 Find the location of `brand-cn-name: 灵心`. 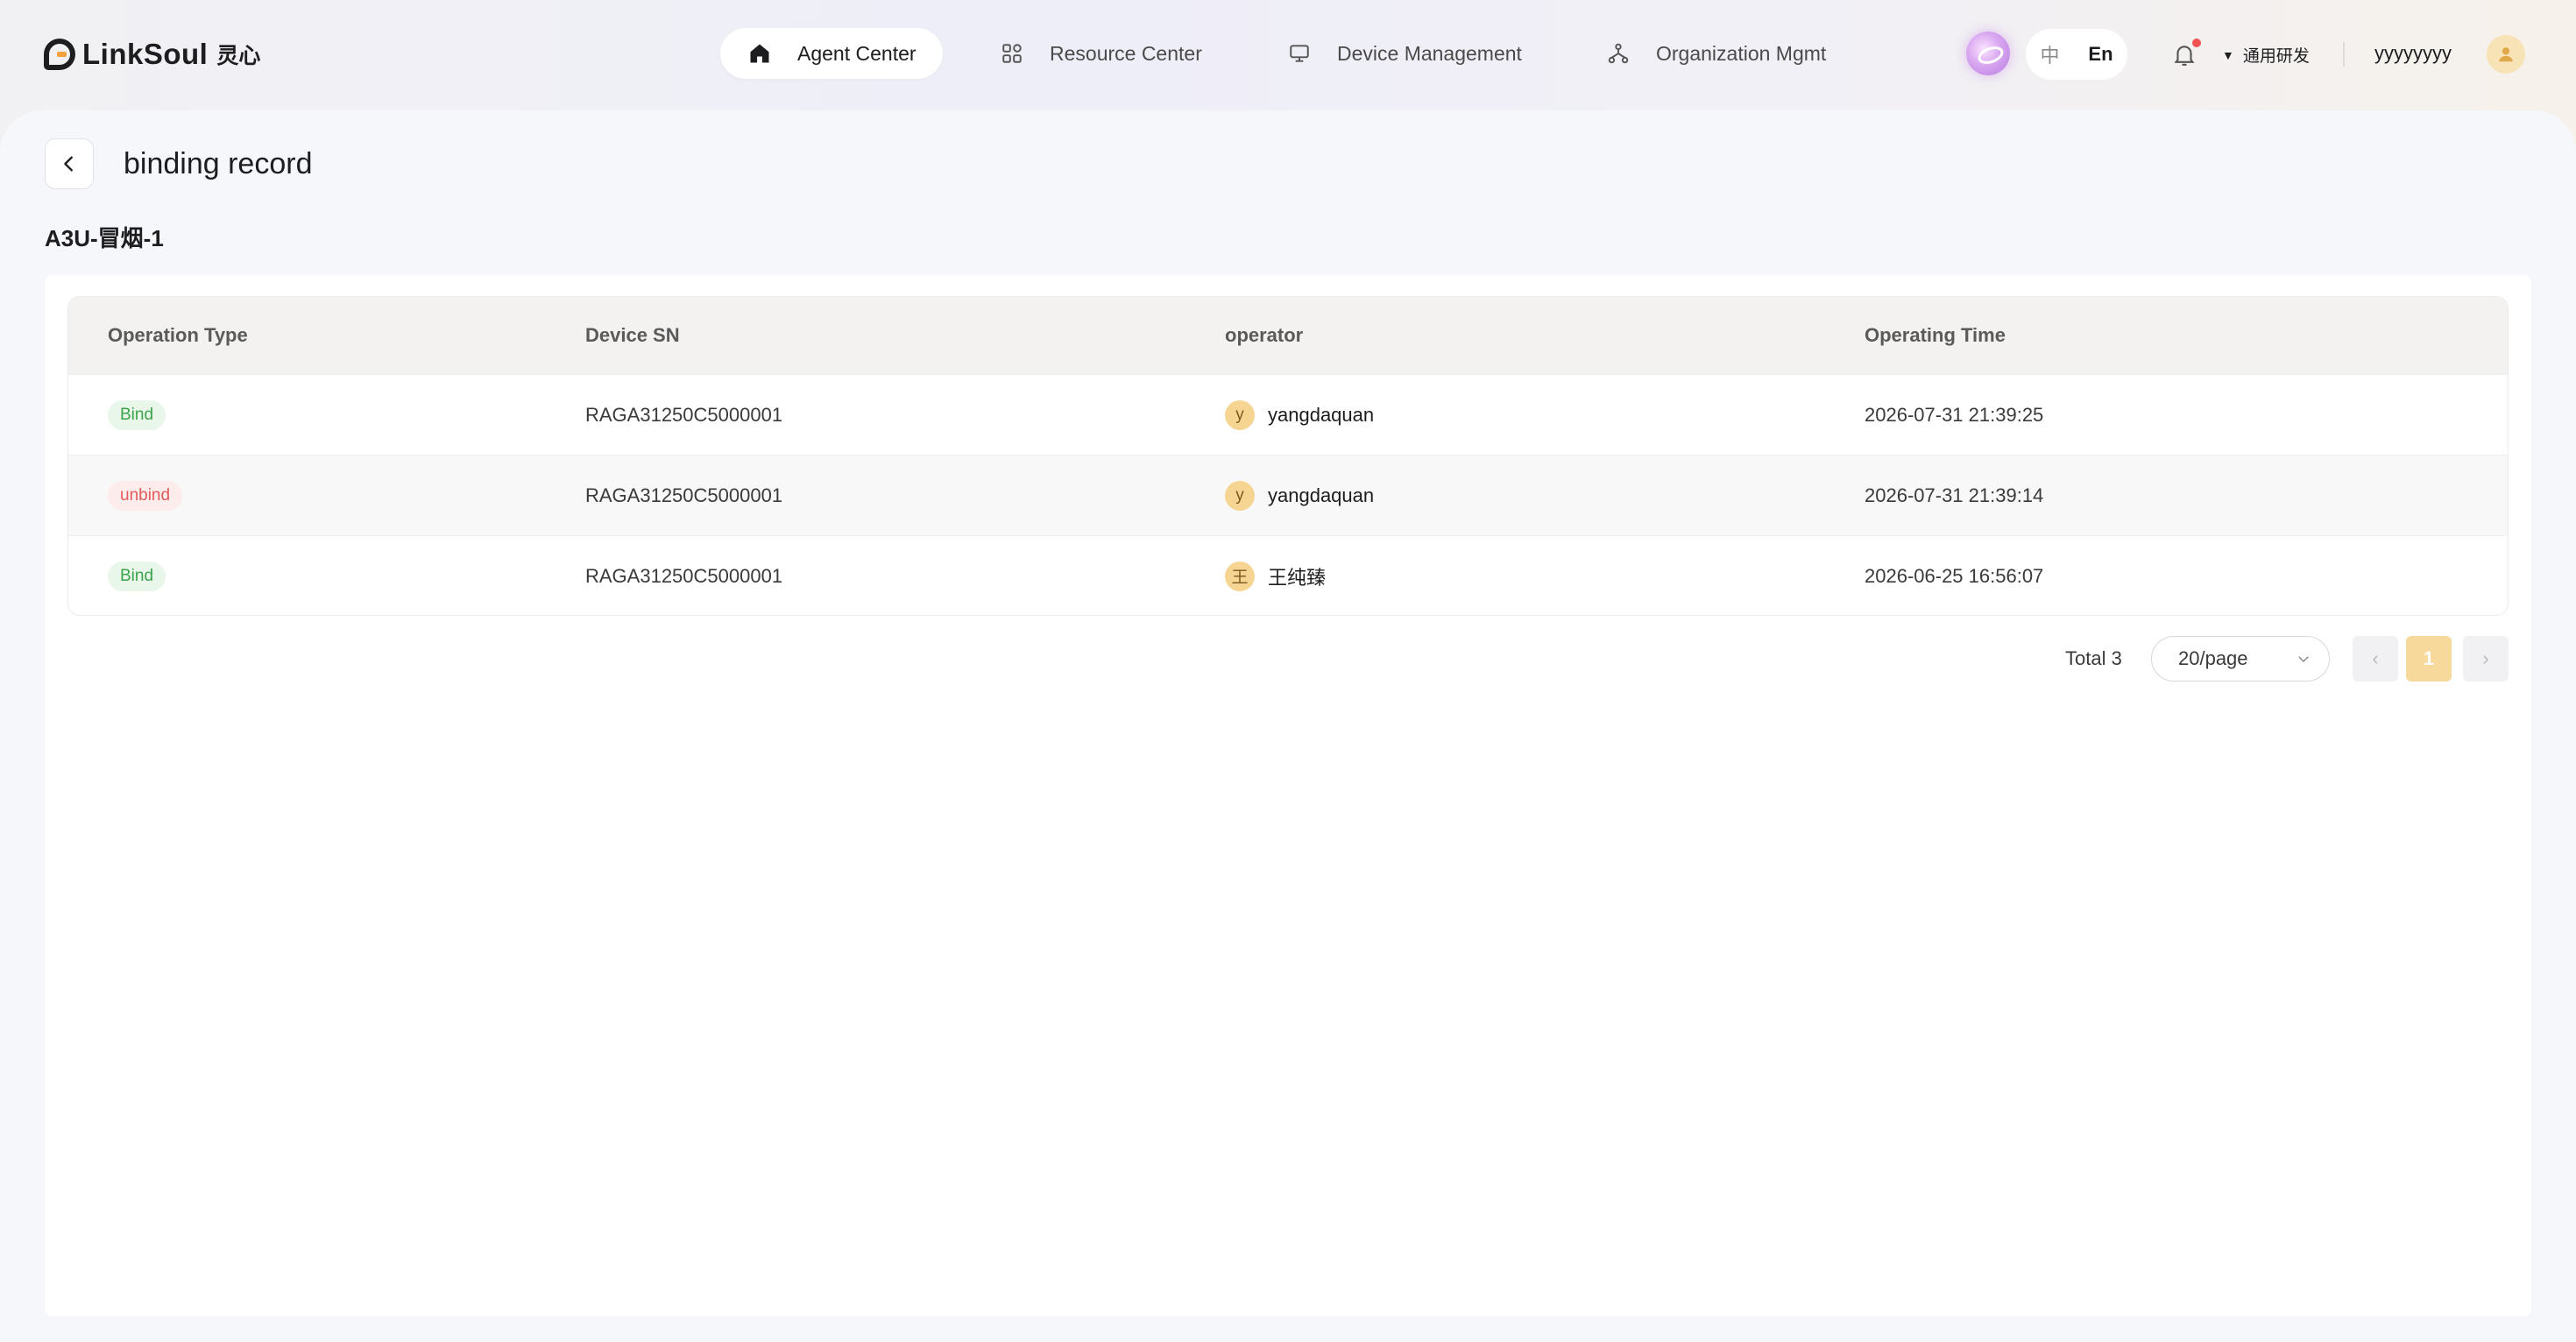

brand-cn-name: 灵心 is located at coordinates (238, 56).